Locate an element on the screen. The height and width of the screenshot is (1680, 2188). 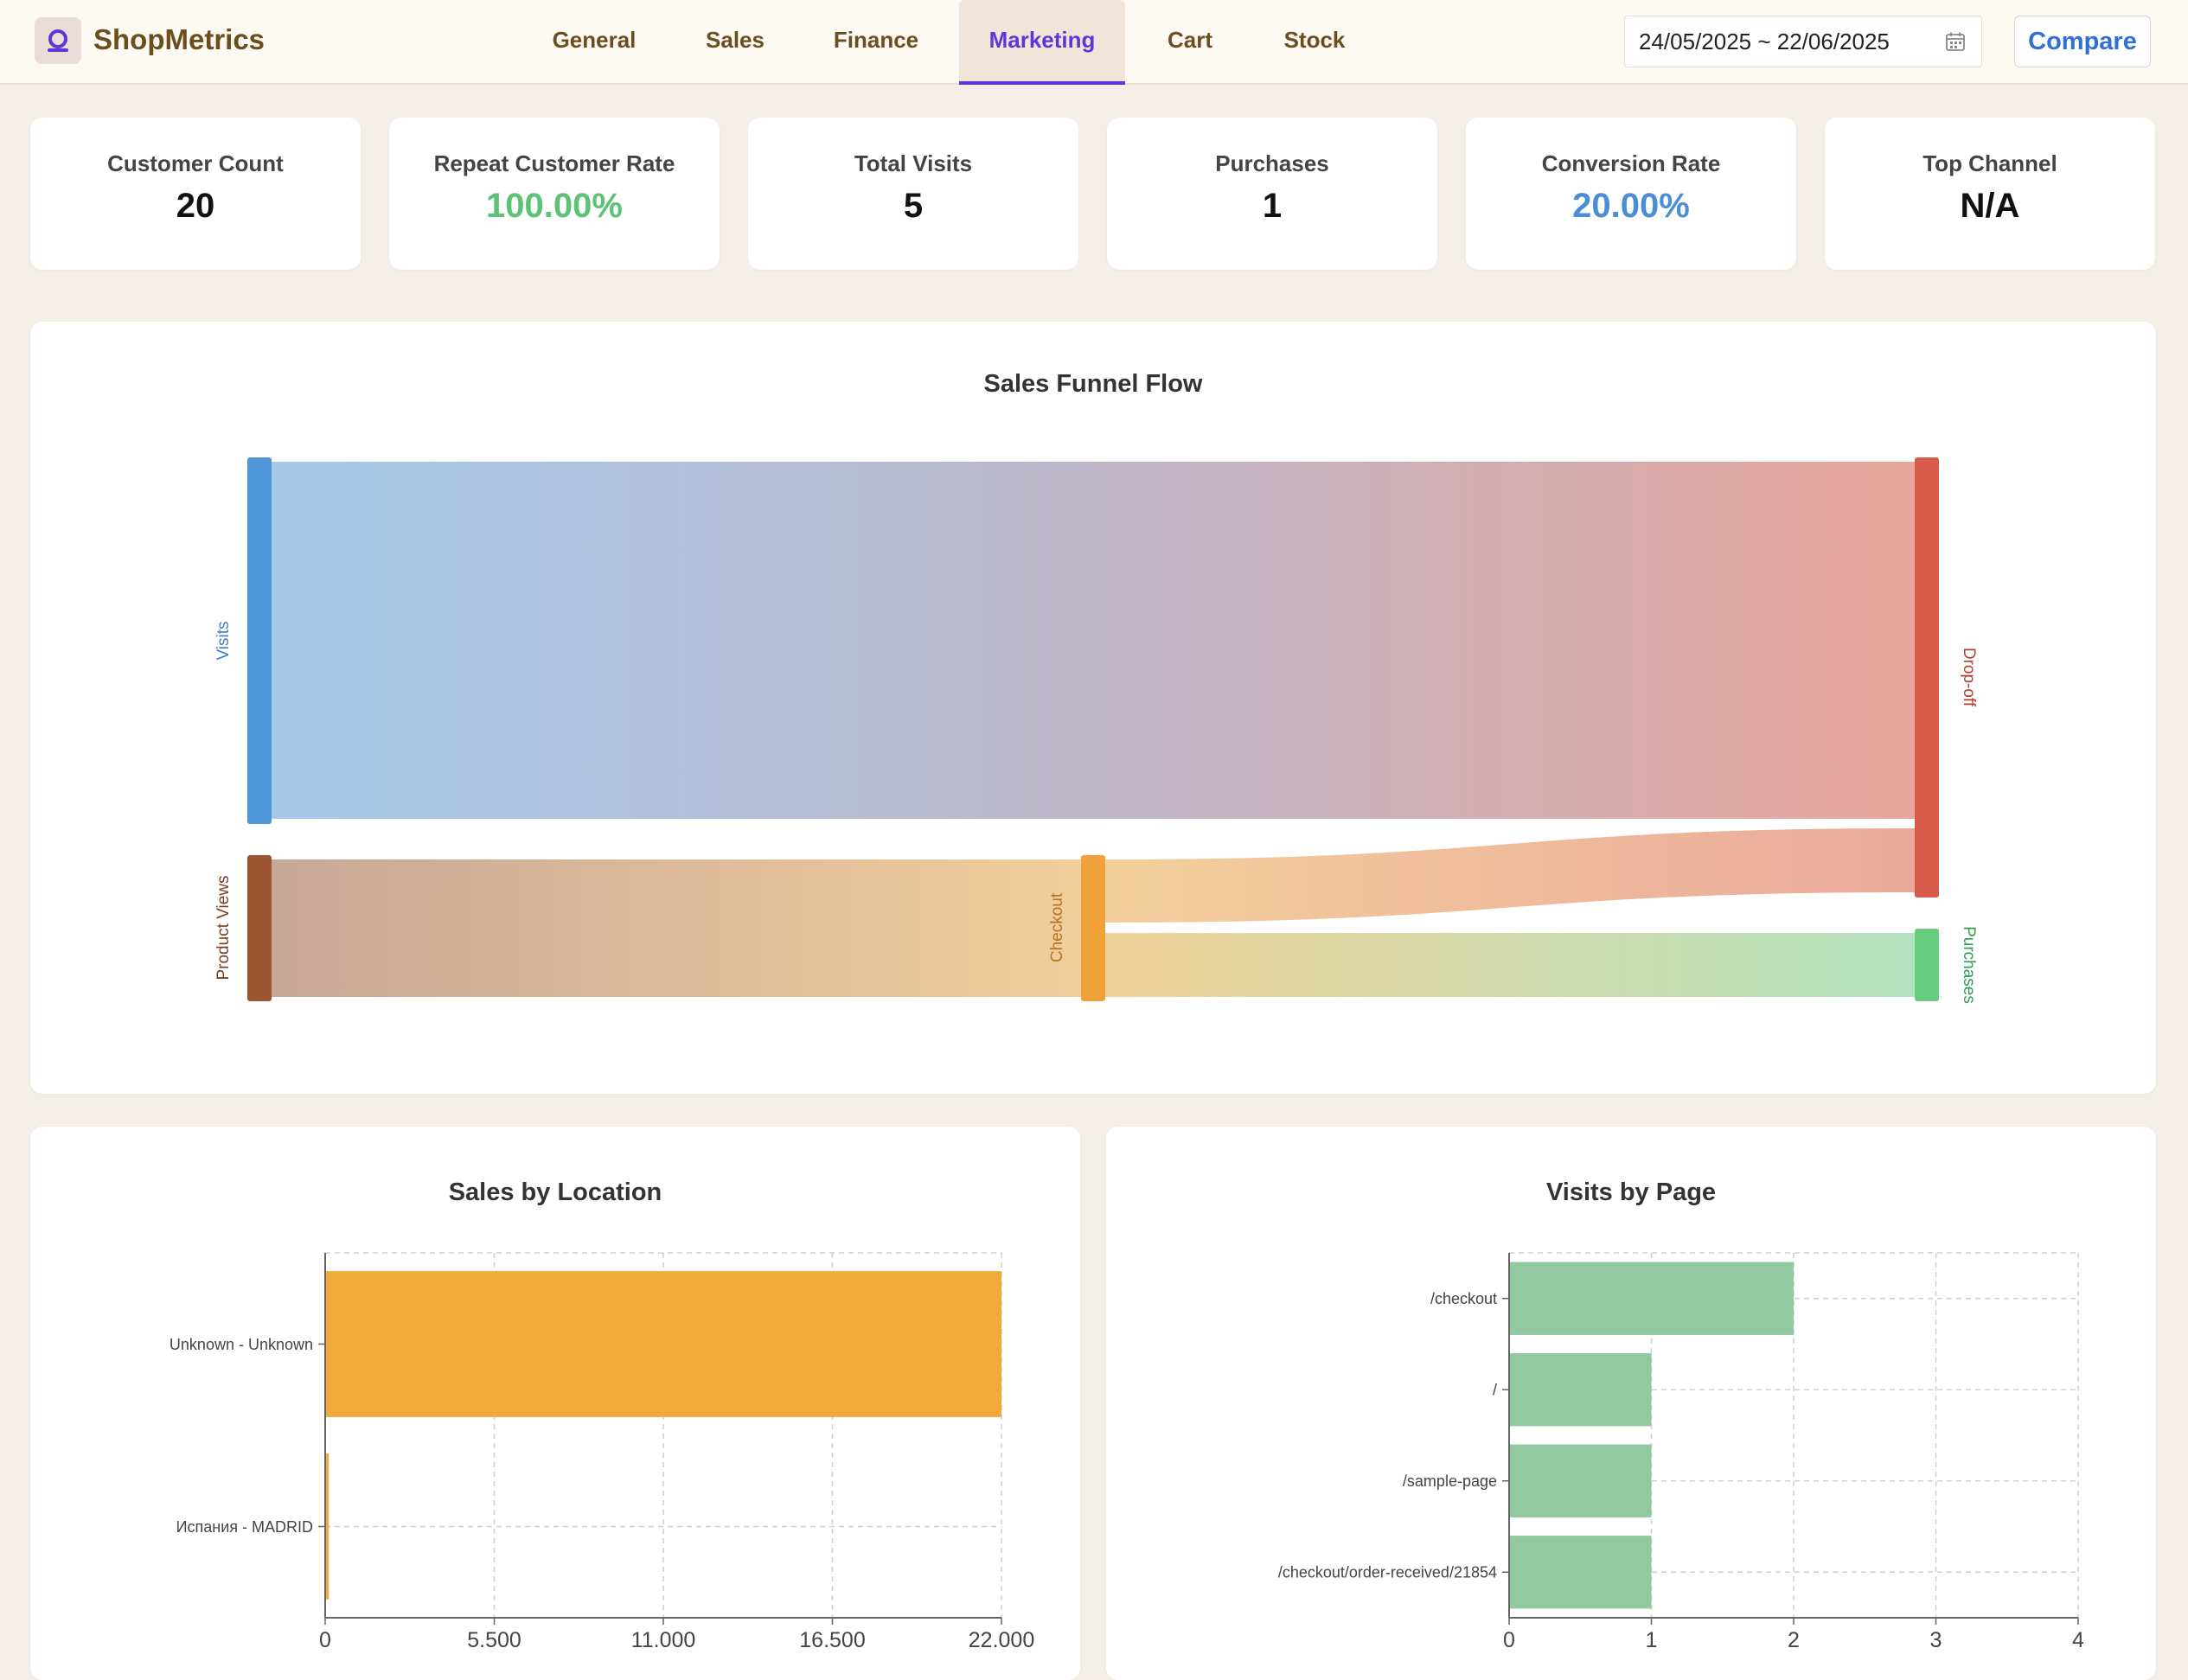
tab-stock: Stock is located at coordinates (1314, 43).